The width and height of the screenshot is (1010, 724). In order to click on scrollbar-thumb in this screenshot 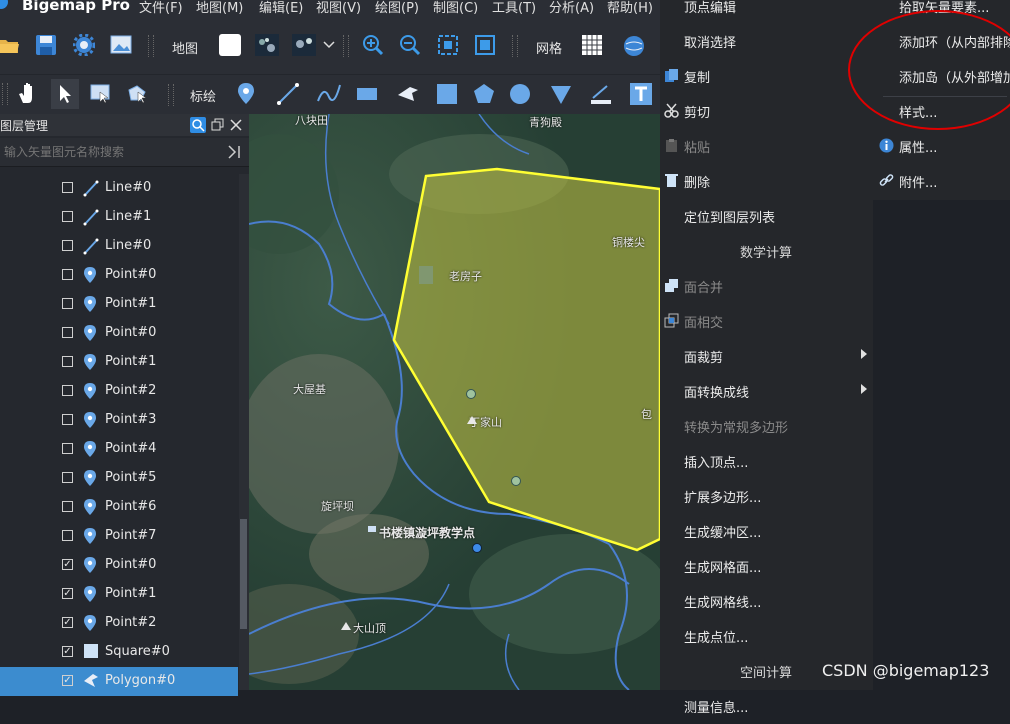, I will do `click(243, 574)`.